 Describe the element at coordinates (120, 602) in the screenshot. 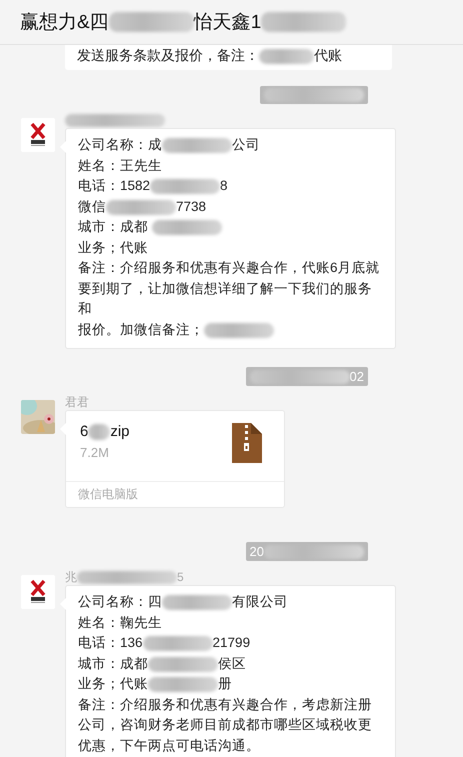

I see `message-text: 公司名称：四` at that location.